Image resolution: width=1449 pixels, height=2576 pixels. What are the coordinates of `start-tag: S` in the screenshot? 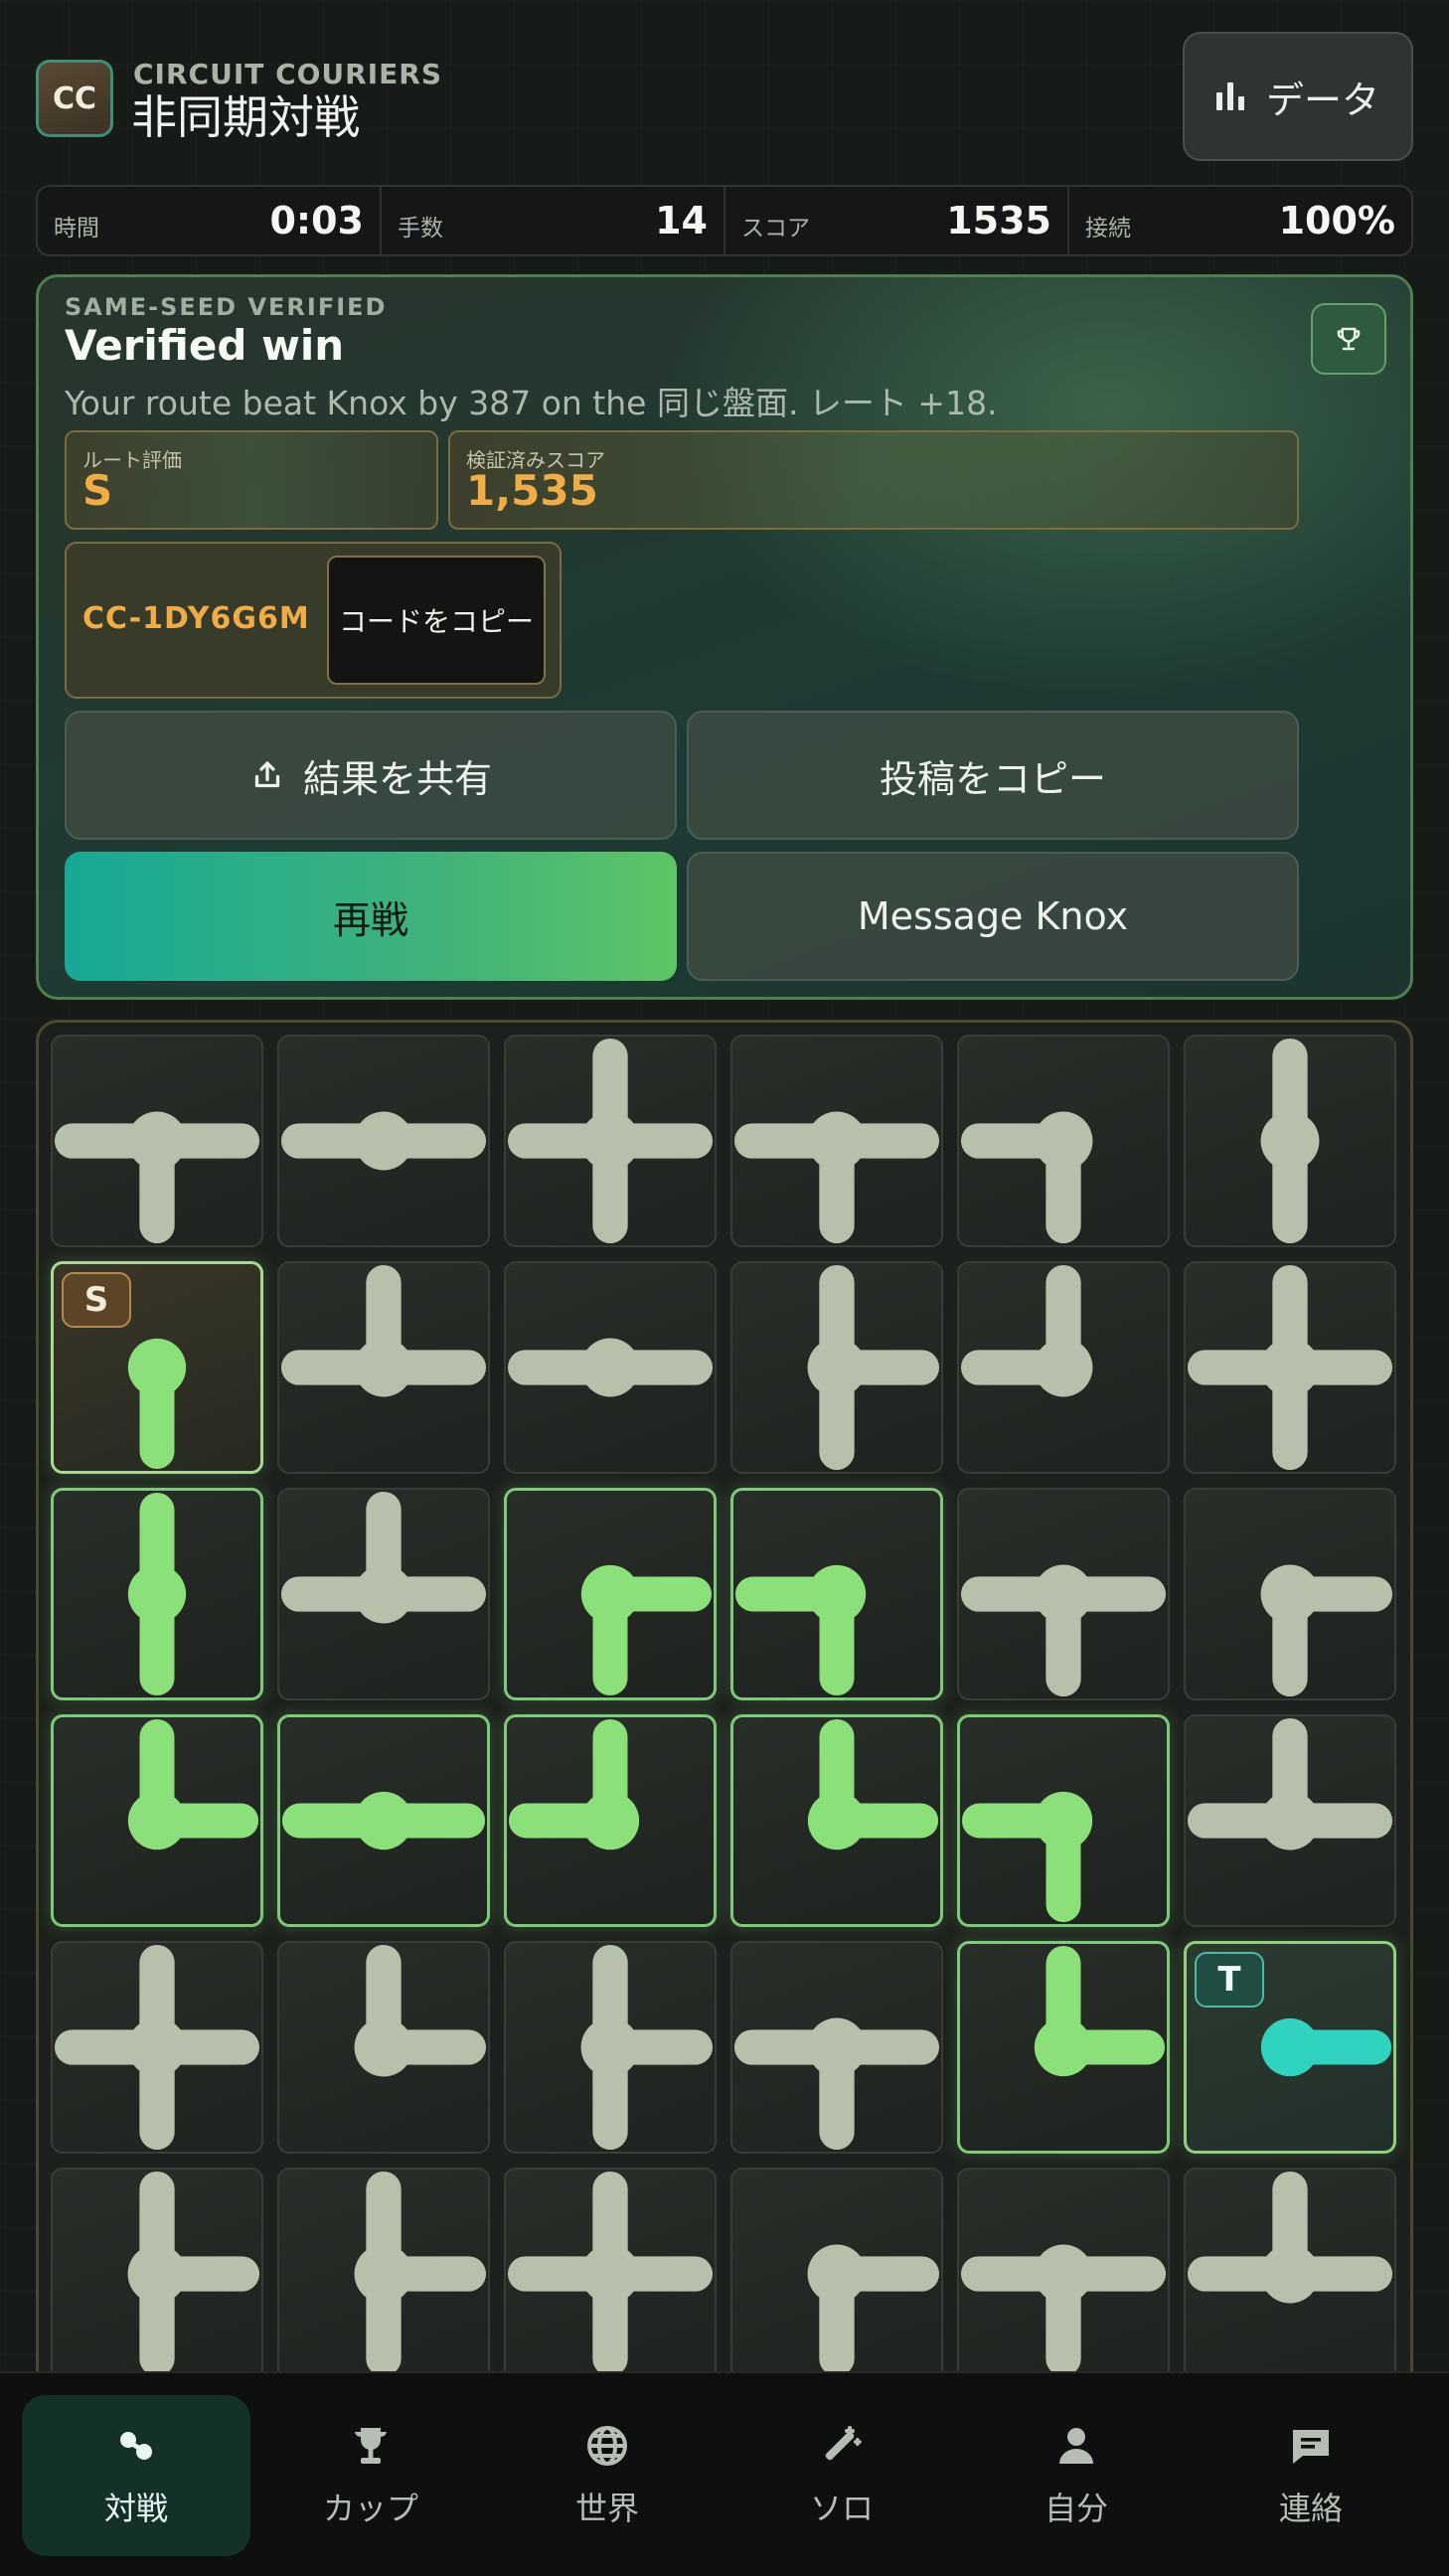 It's located at (96, 1300).